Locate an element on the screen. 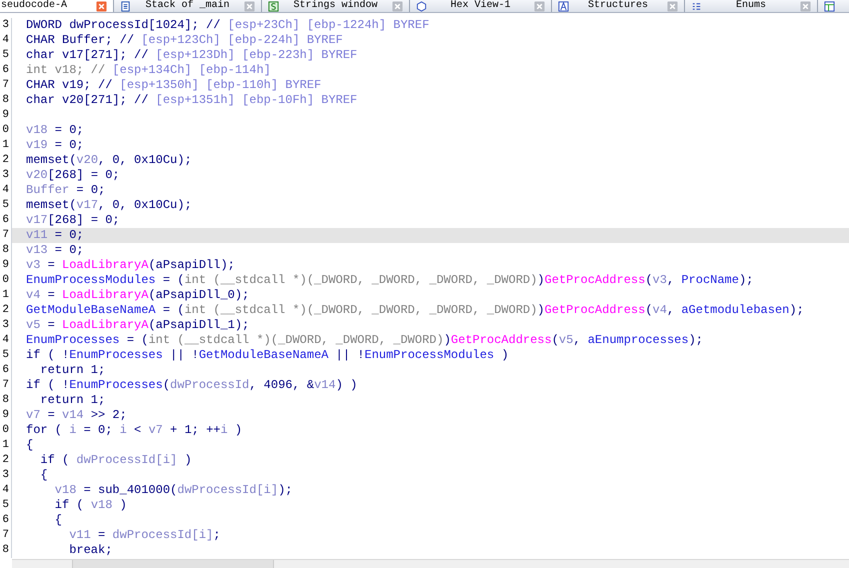 Image resolution: width=849 pixels, height=568 pixels. code-line: v20[268] = 0; is located at coordinates (73, 175).